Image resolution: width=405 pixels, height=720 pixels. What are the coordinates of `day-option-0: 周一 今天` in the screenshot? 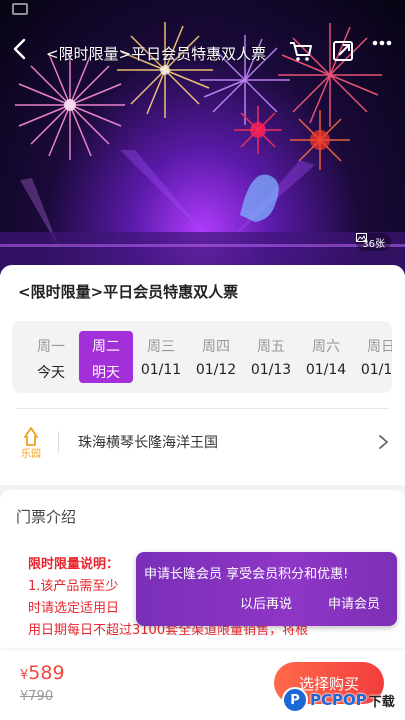 It's located at (51, 357).